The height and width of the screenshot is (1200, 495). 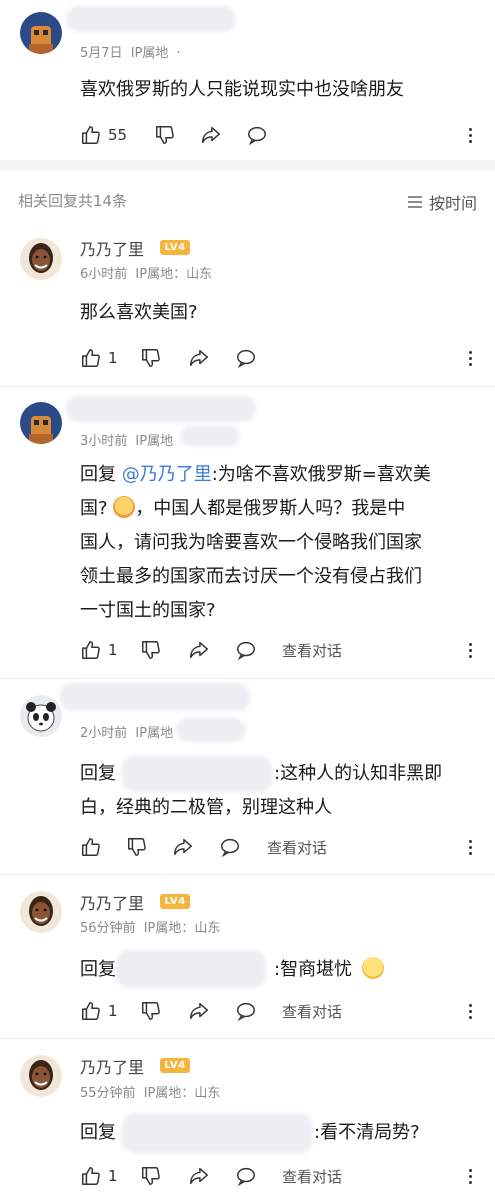 I want to click on reply-line-2: 白，经典的二极管，别理这种人, so click(x=206, y=807).